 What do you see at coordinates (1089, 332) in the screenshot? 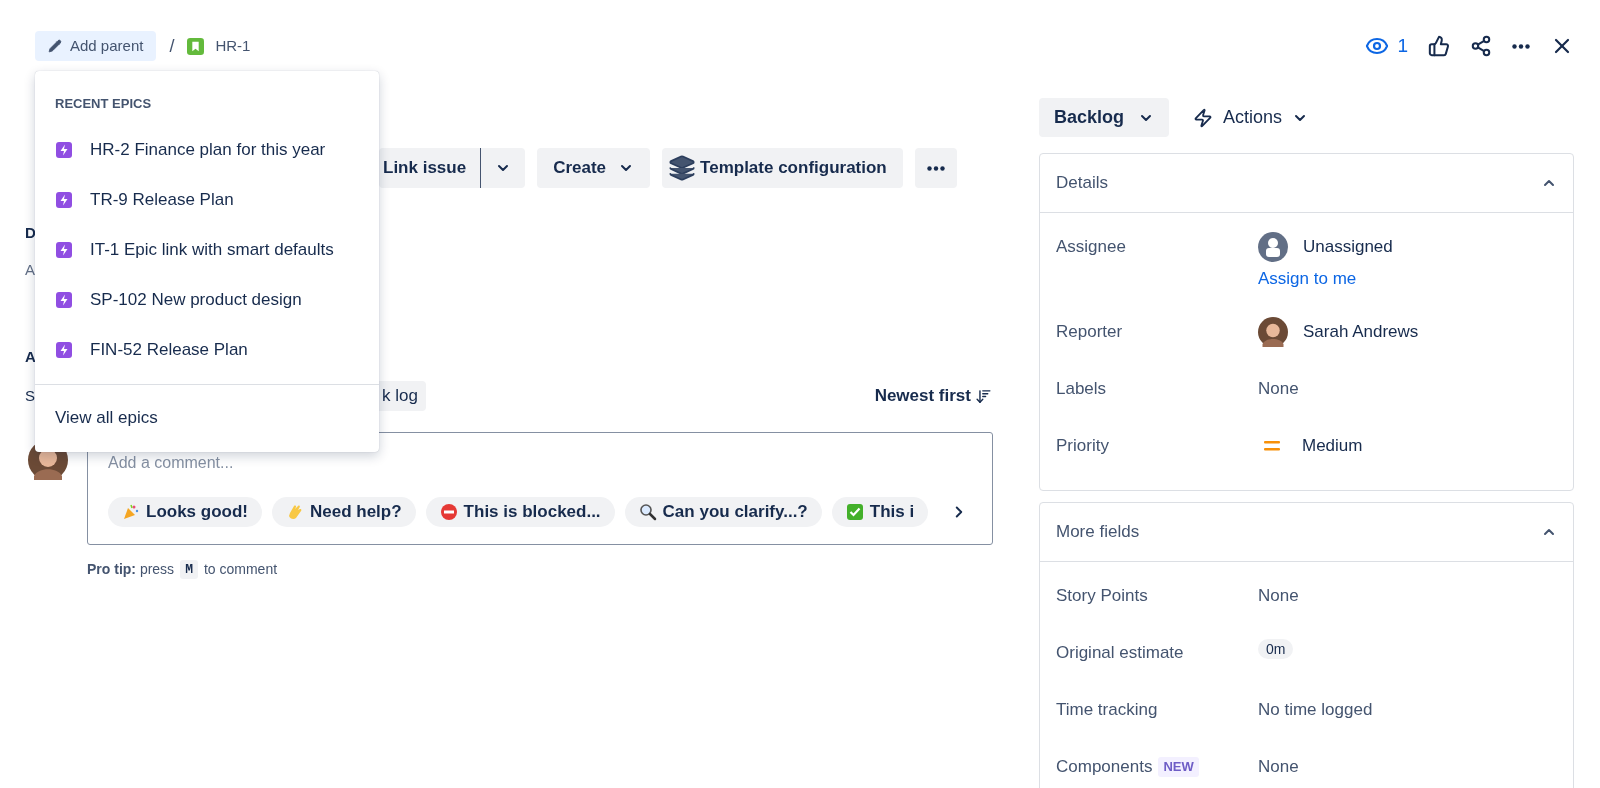
I see `field-label: Reporter` at bounding box center [1089, 332].